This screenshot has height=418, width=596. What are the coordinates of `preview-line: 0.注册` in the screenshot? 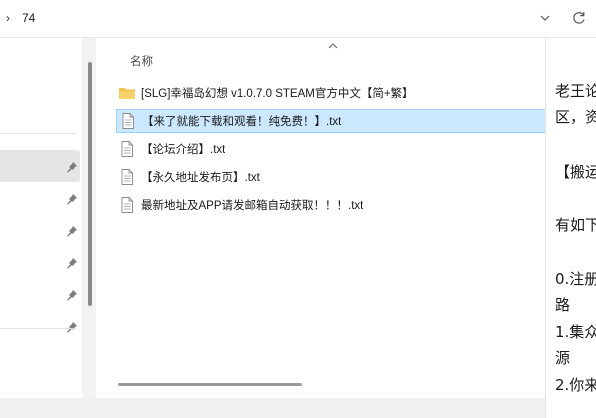 It's located at (575, 279).